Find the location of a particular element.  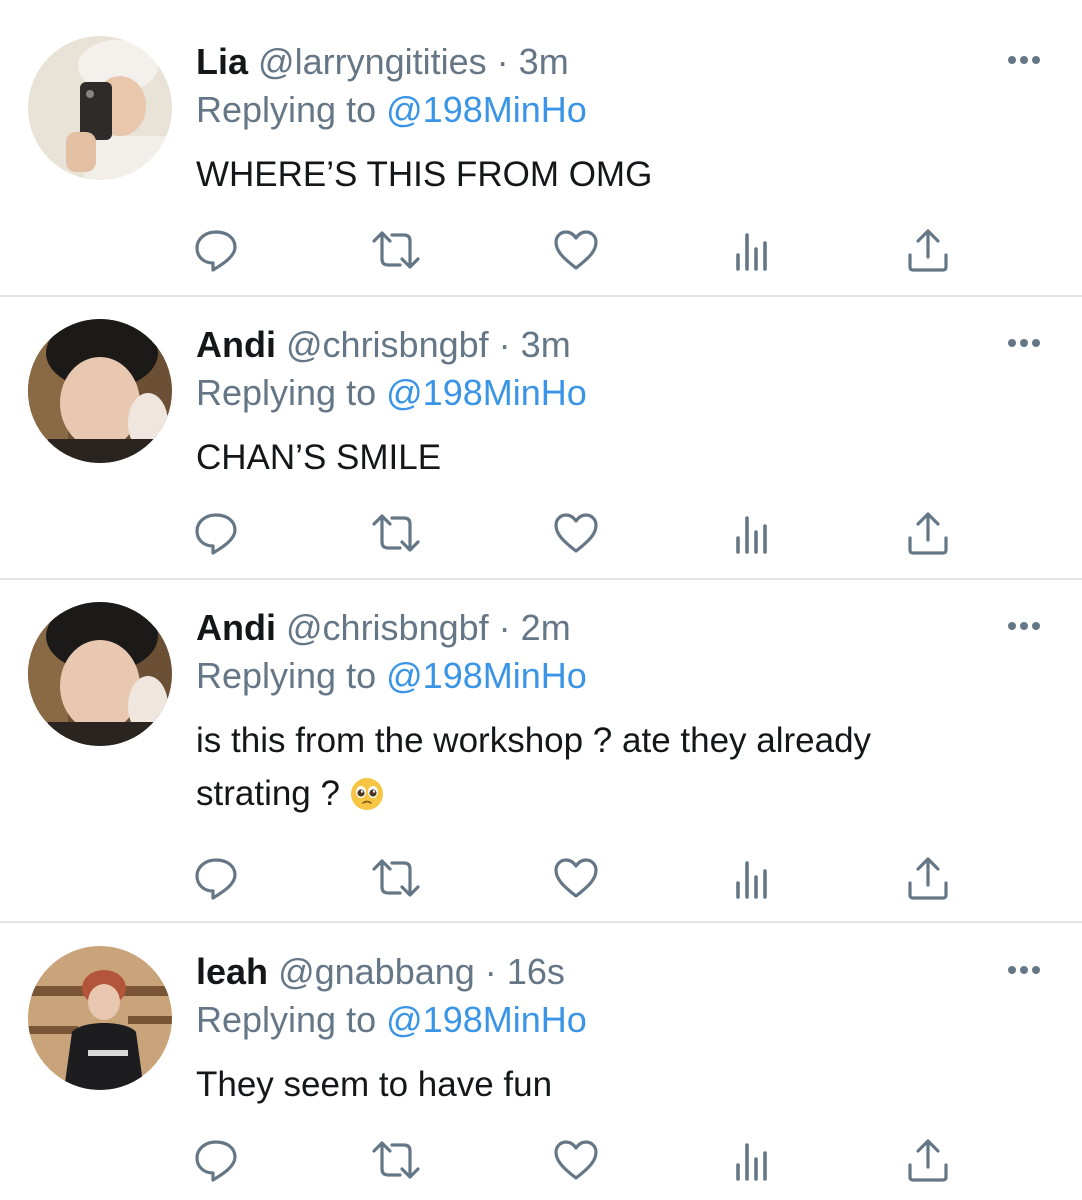

tweet-header: Lia @larryngitities · 3m is located at coordinates (382, 62).